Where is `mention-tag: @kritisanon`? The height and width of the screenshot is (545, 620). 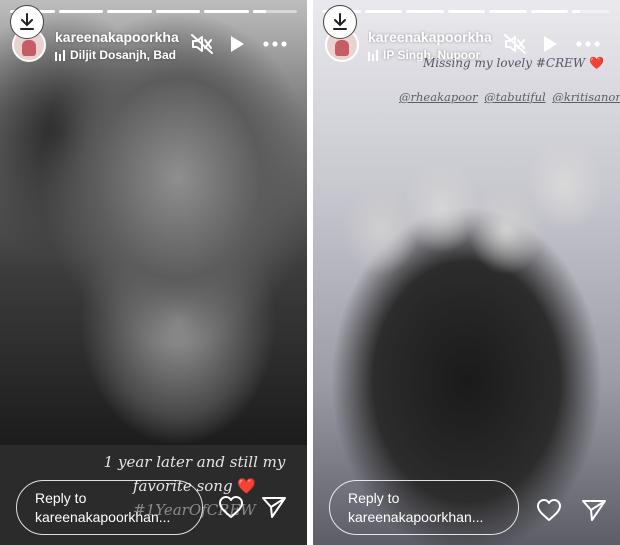 mention-tag: @kritisanon is located at coordinates (586, 97).